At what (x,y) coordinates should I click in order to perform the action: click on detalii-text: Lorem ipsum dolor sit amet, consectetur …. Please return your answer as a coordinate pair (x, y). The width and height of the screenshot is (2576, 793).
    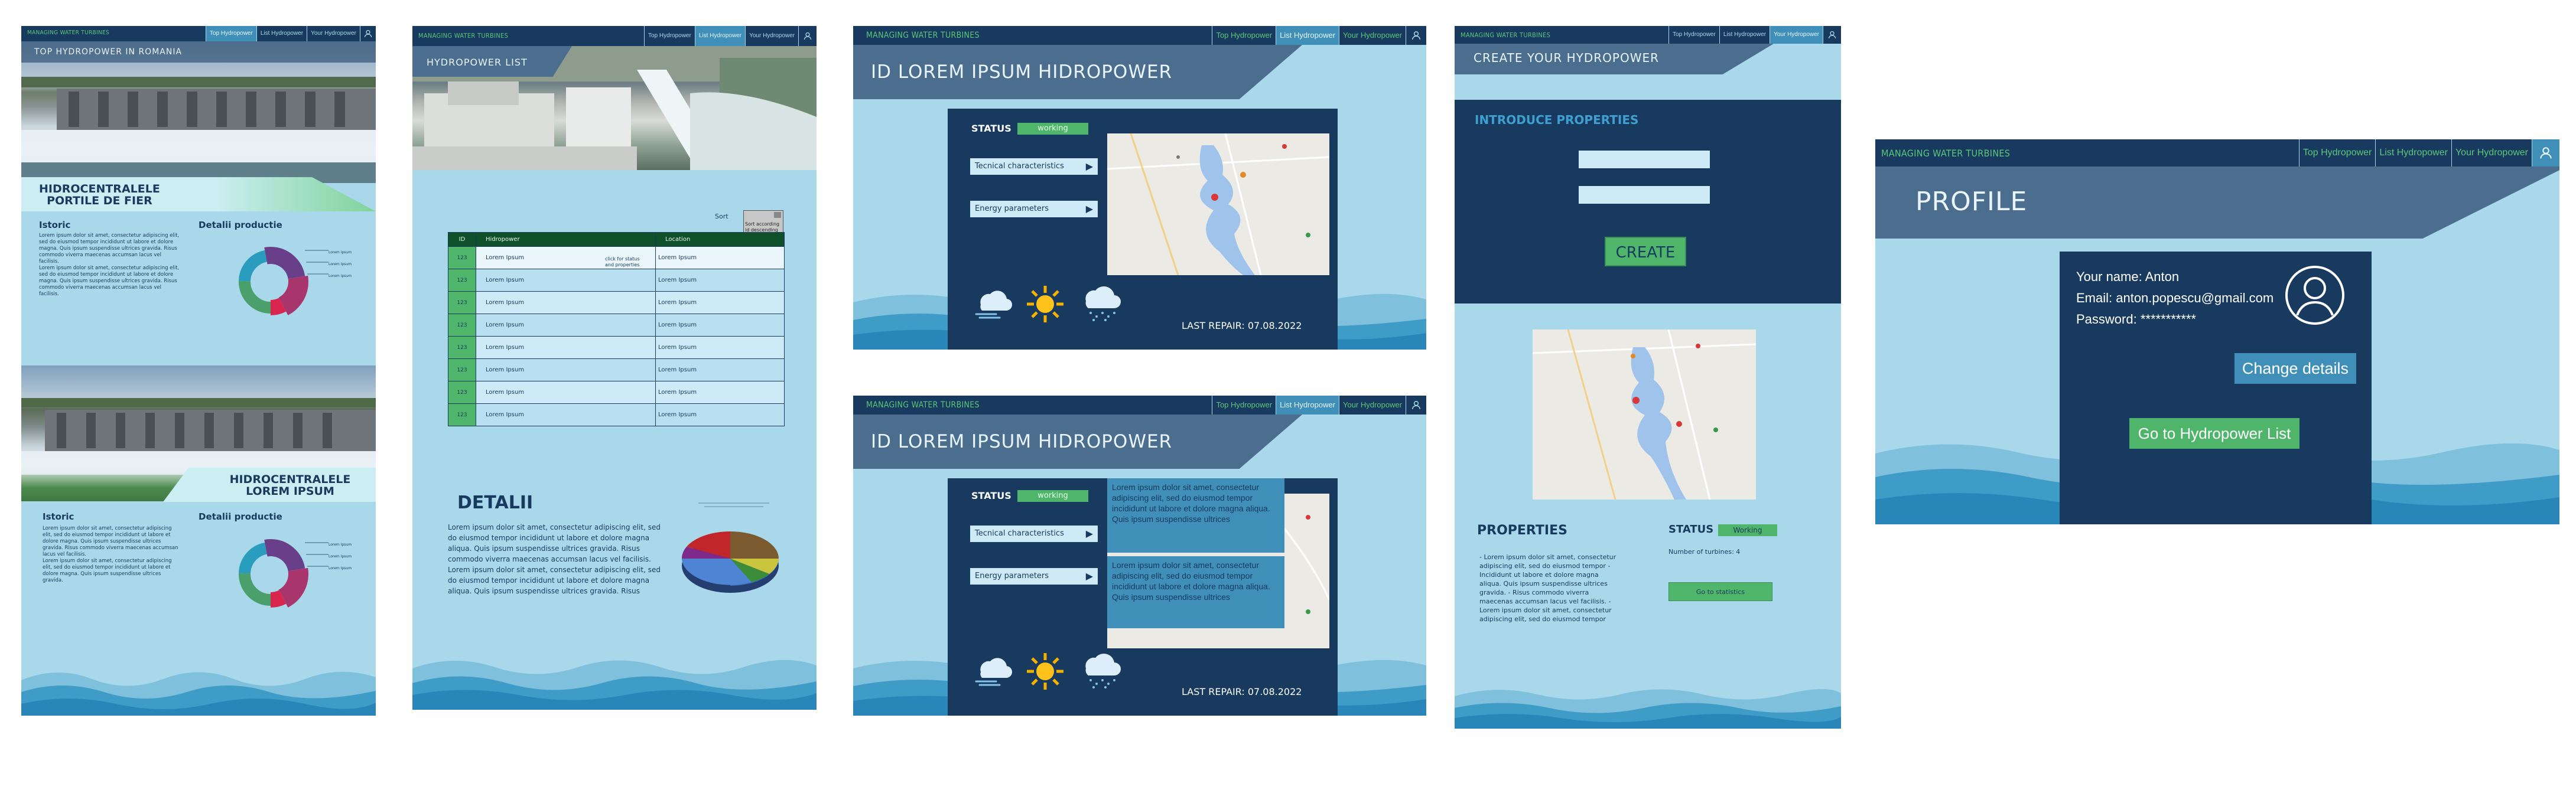
    Looking at the image, I should click on (555, 559).